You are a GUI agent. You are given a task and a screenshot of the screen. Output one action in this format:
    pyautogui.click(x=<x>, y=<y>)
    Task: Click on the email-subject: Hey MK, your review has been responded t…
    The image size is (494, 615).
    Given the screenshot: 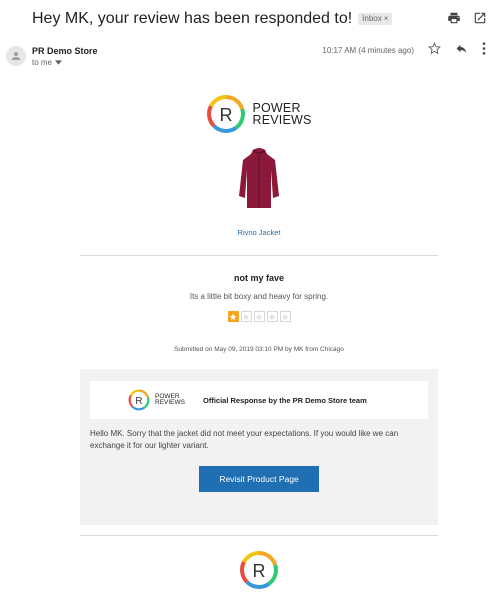 What is the action you would take?
    pyautogui.click(x=192, y=18)
    